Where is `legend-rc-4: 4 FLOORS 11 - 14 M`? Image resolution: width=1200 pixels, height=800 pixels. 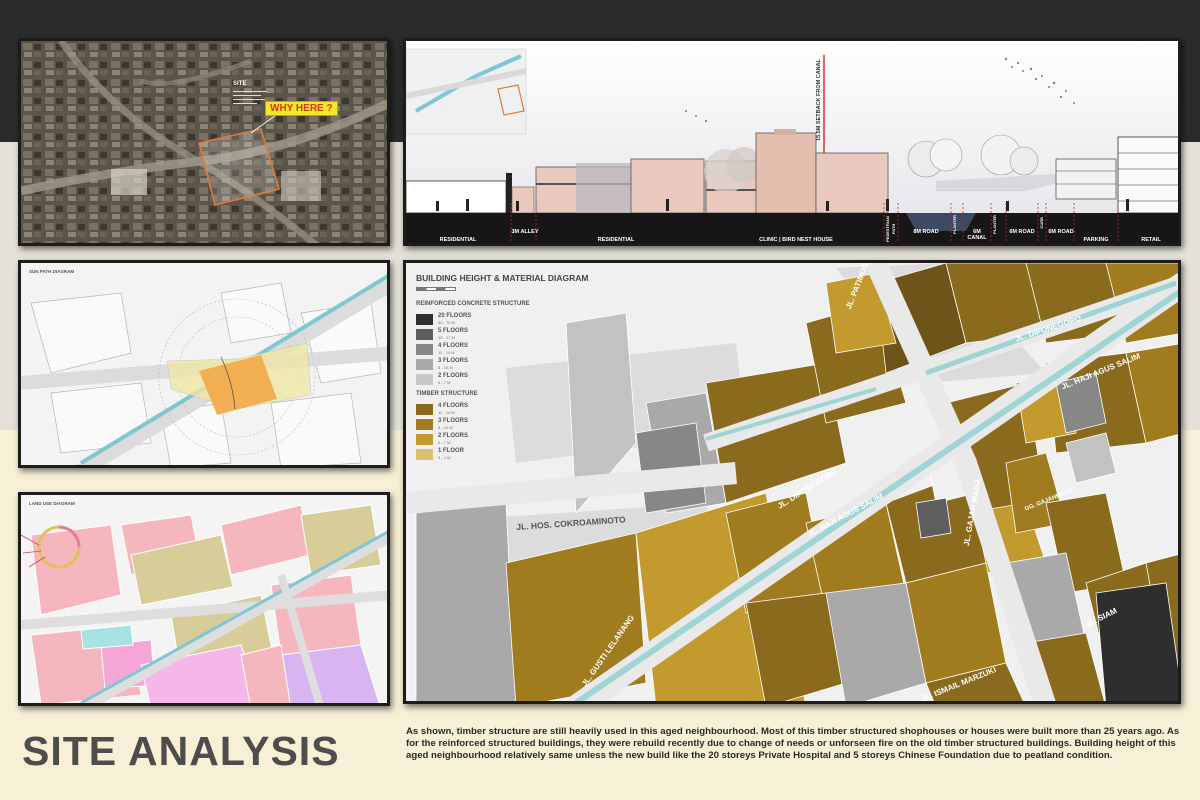
legend-rc-4: 4 FLOORS 11 - 14 M is located at coordinates (442, 349).